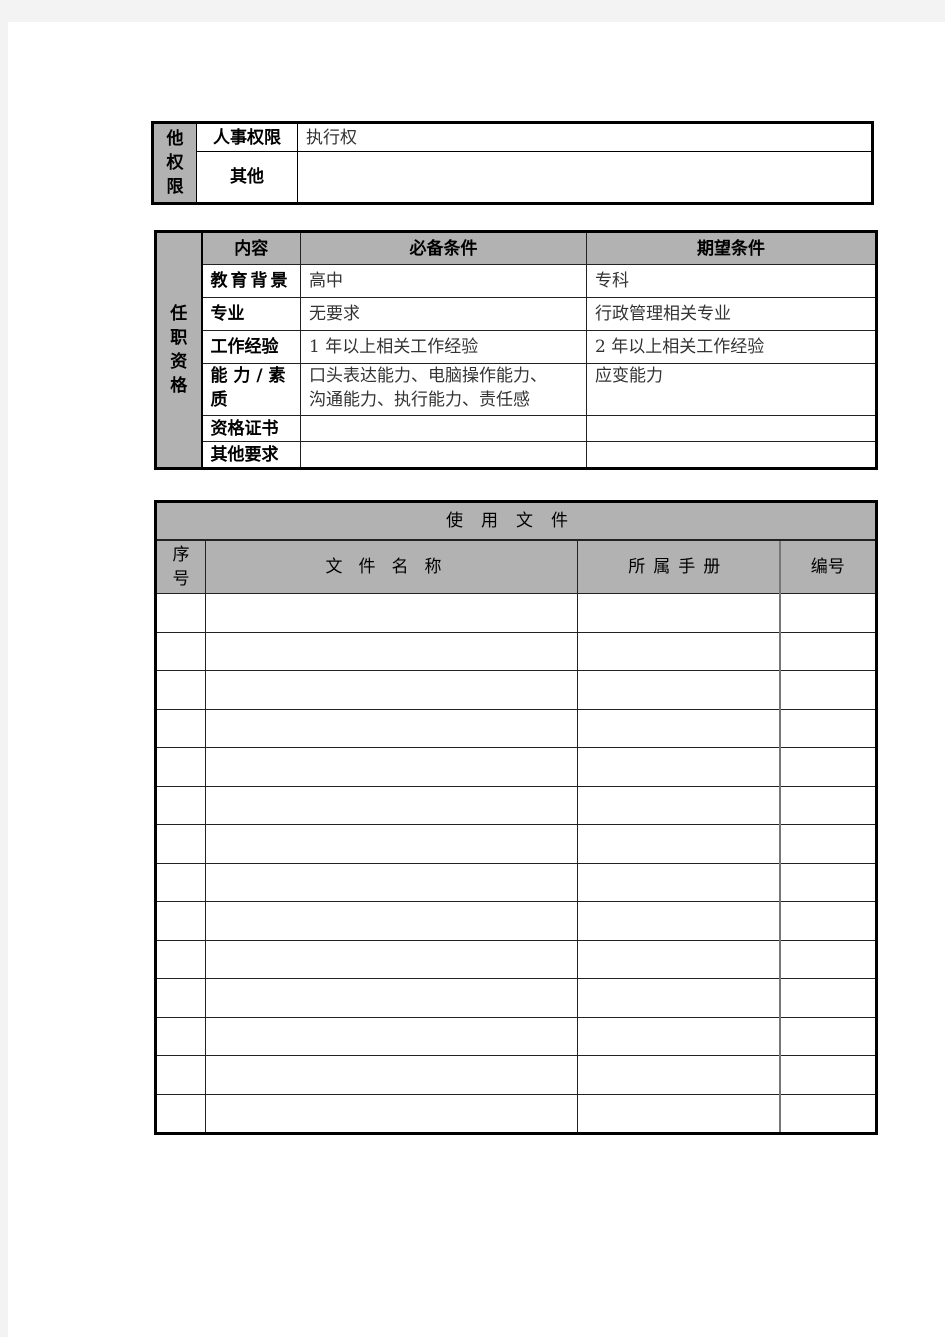  What do you see at coordinates (175, 139) in the screenshot?
I see `section-char: 他` at bounding box center [175, 139].